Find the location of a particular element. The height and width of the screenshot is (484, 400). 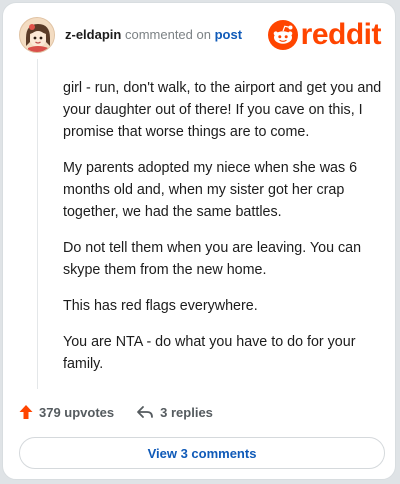

comment-header: z-eldapin commented on post reddit is located at coordinates (200, 37).